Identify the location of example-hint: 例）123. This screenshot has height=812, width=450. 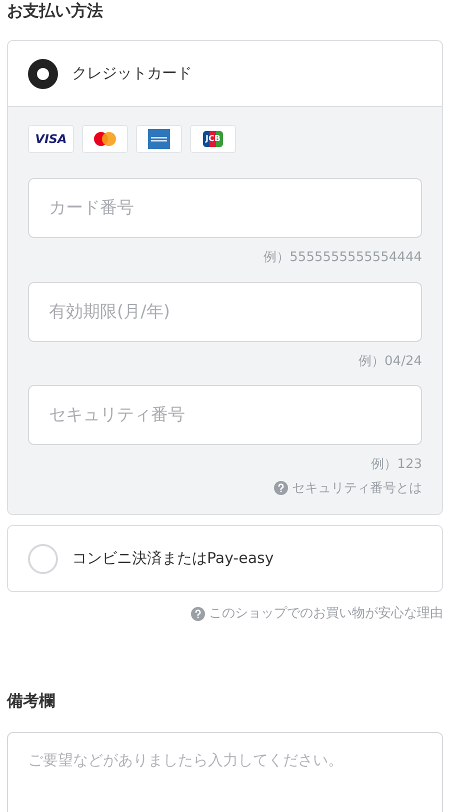
(396, 465).